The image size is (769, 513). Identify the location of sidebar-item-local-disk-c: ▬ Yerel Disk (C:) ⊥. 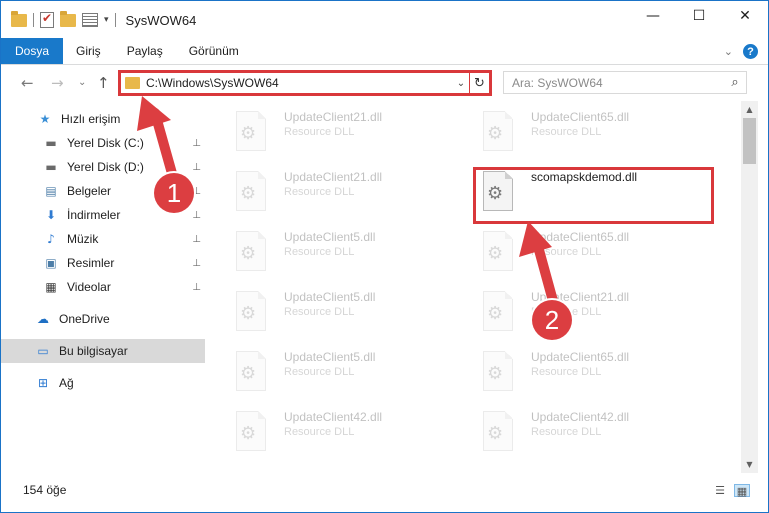
(103, 143).